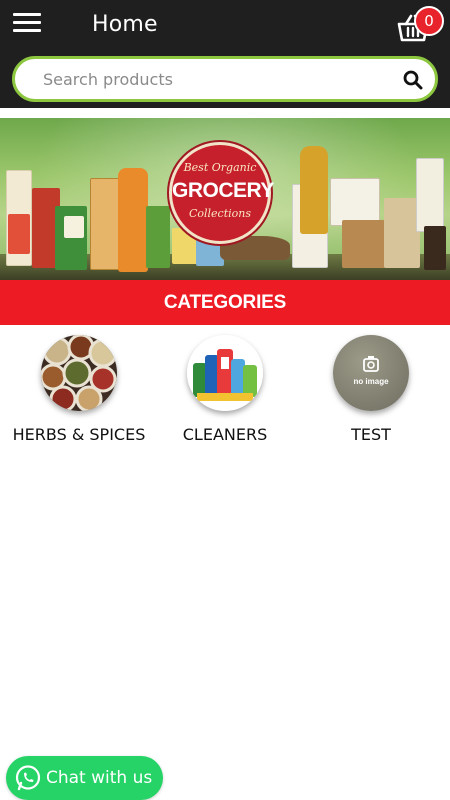  What do you see at coordinates (27, 23) in the screenshot?
I see `menu-icon` at bounding box center [27, 23].